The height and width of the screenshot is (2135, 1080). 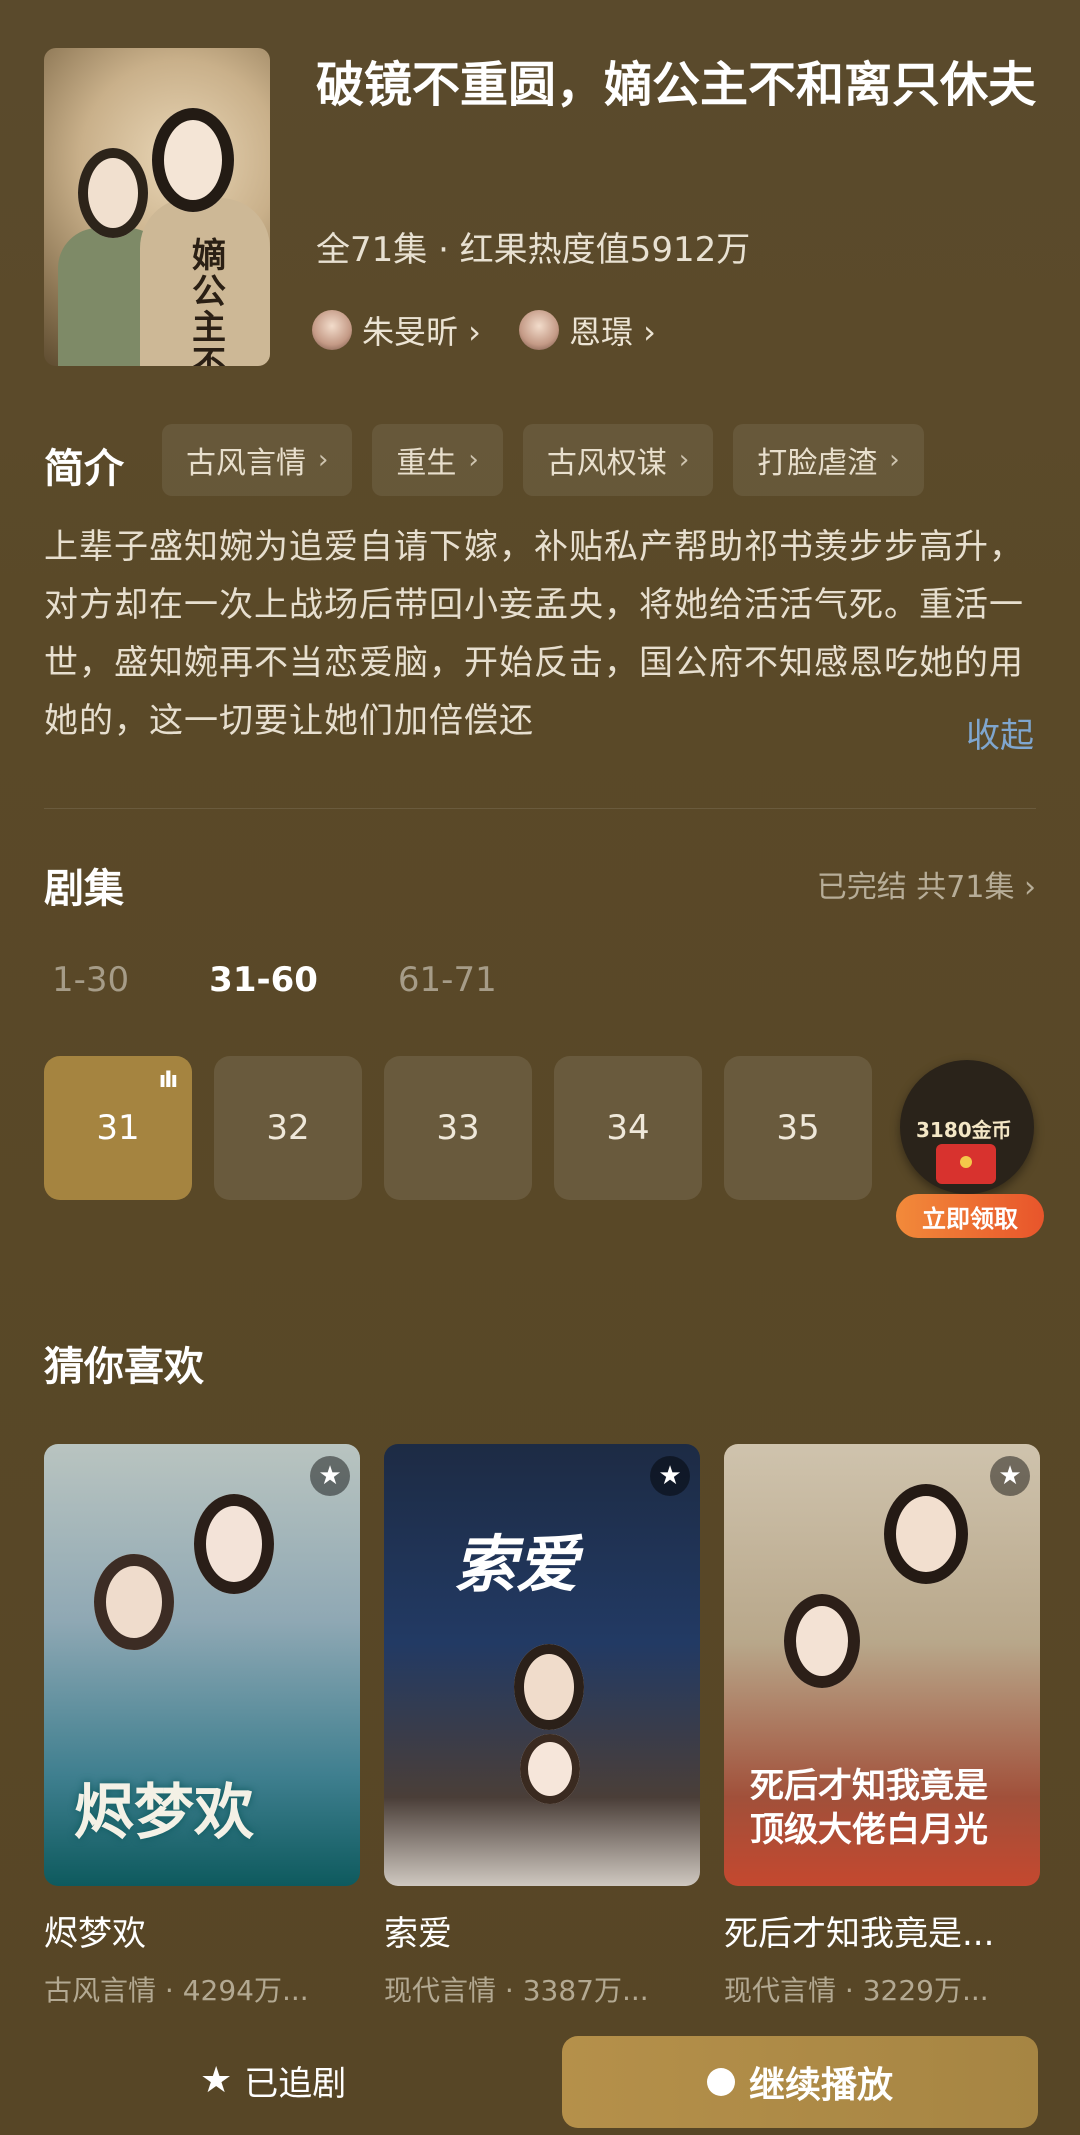 What do you see at coordinates (84, 469) in the screenshot?
I see `intro-heading: 简介` at bounding box center [84, 469].